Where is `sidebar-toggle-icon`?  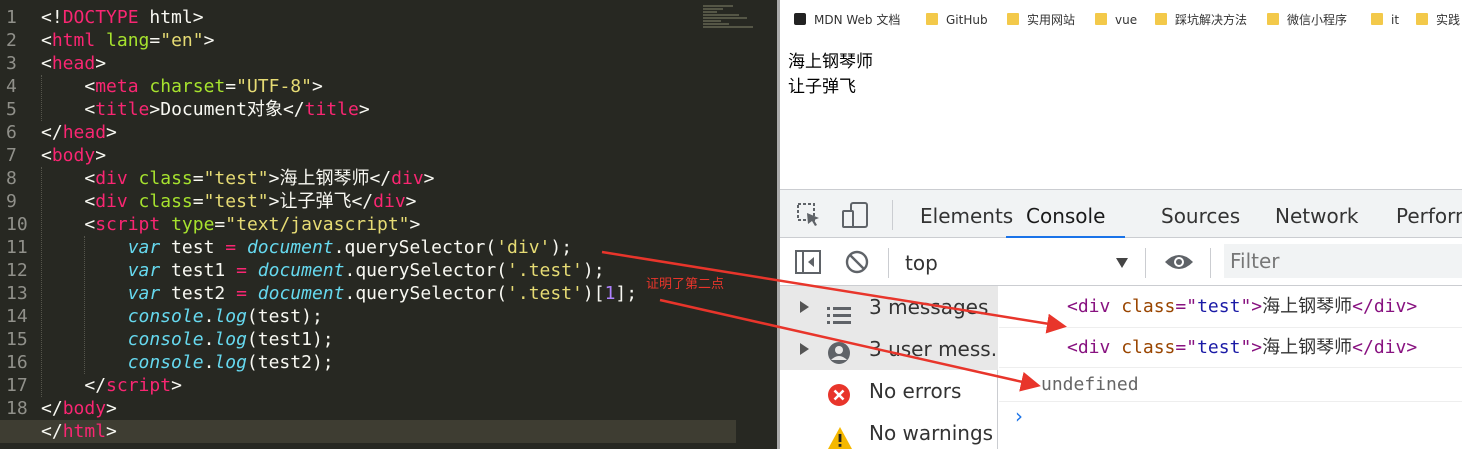
sidebar-toggle-icon is located at coordinates (808, 262).